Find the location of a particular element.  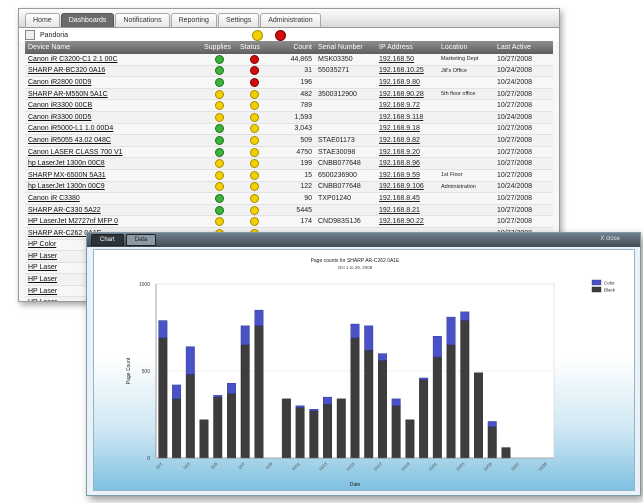

tab-administration: Administration is located at coordinates (290, 20).